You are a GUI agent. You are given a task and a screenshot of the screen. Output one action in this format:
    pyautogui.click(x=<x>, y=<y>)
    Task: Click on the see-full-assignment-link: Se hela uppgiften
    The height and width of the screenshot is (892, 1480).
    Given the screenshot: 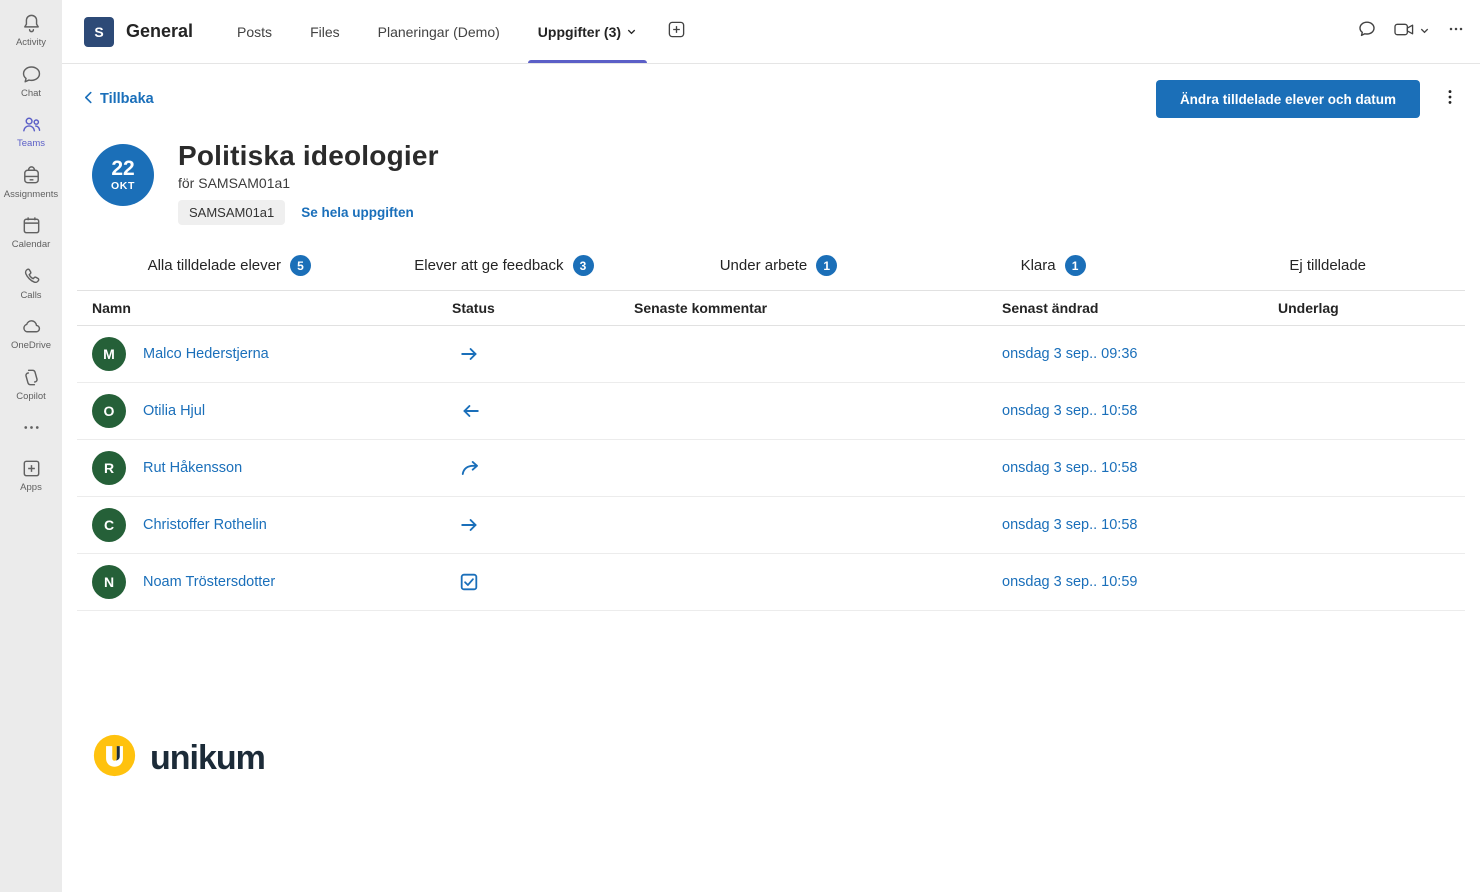 What is the action you would take?
    pyautogui.click(x=357, y=212)
    